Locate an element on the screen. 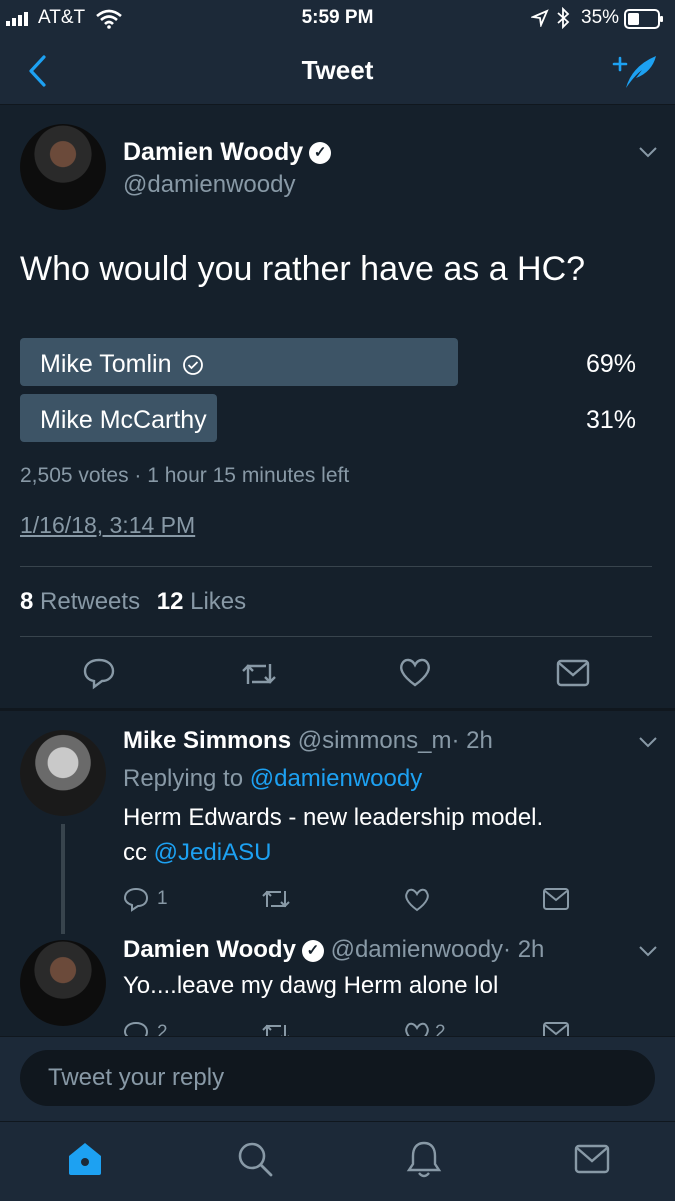  status-bar: AT&T 5:59 PM 35% is located at coordinates (337, 19).